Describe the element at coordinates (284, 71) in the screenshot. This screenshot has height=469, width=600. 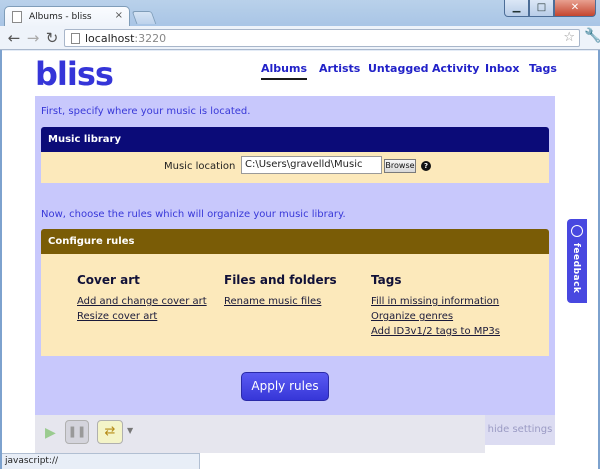
I see `nav-albums: Albums` at that location.